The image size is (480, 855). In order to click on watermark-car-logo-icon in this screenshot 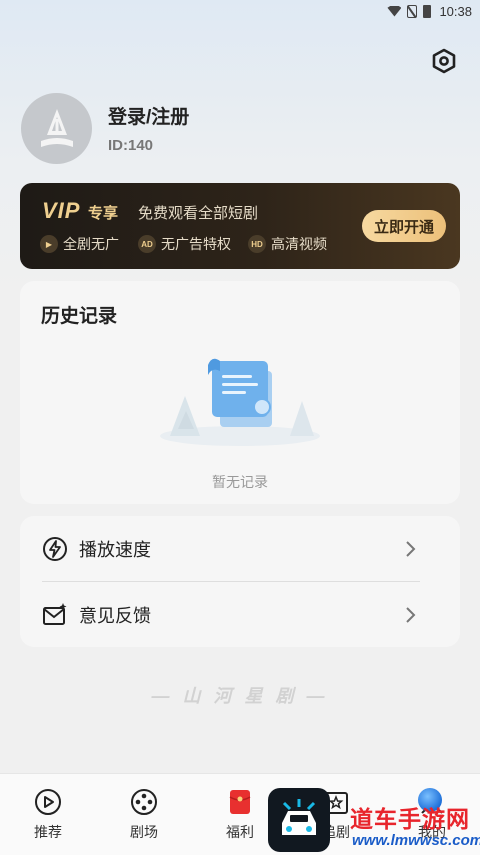, I will do `click(299, 820)`.